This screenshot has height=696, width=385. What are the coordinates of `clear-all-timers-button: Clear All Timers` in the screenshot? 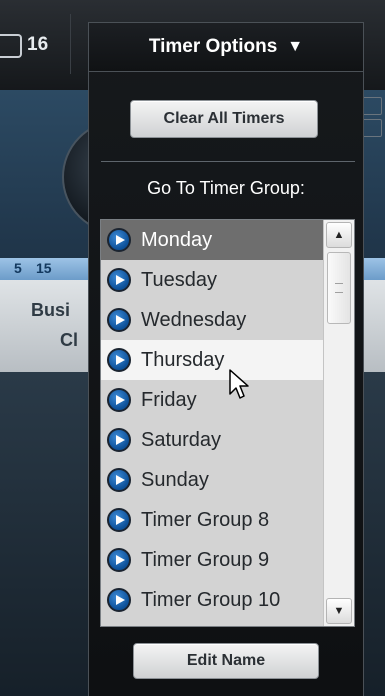 It's located at (224, 119).